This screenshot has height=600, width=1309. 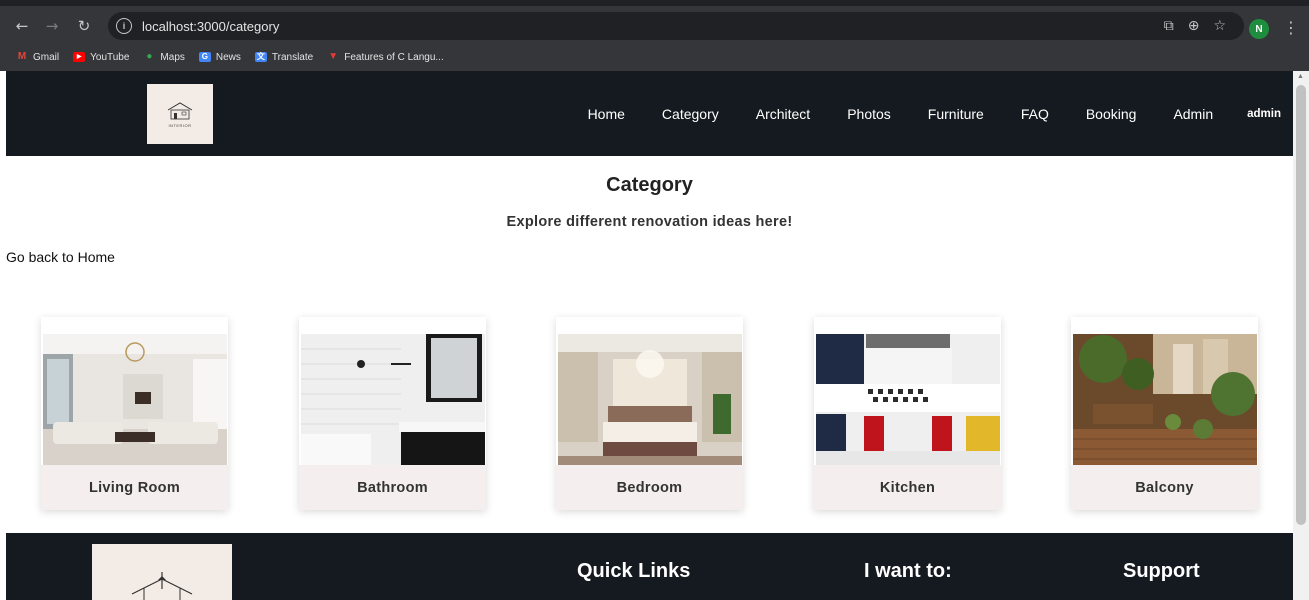 What do you see at coordinates (869, 114) in the screenshot?
I see `nav-photos: Photos` at bounding box center [869, 114].